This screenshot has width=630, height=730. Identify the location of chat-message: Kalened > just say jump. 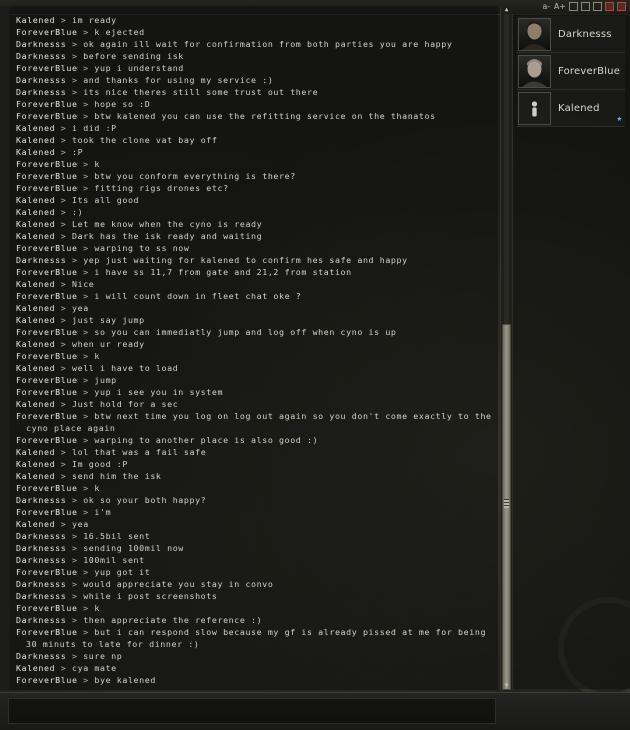
(256, 320).